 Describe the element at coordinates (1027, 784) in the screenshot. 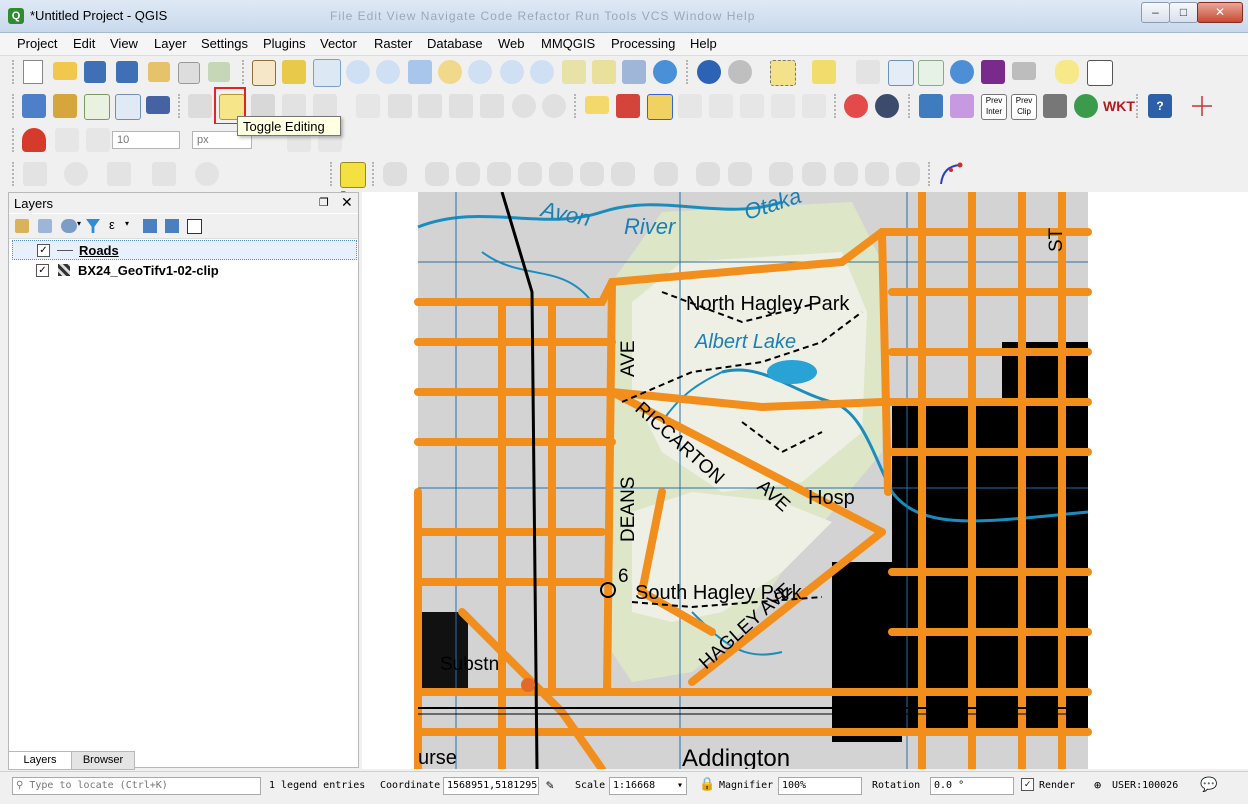

I see `render-checkbox: ✓` at that location.